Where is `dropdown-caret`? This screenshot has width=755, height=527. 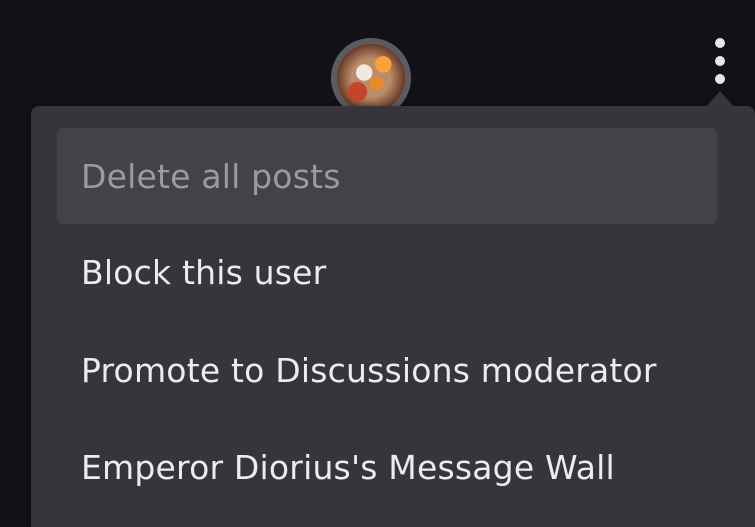
dropdown-caret is located at coordinates (720, 99).